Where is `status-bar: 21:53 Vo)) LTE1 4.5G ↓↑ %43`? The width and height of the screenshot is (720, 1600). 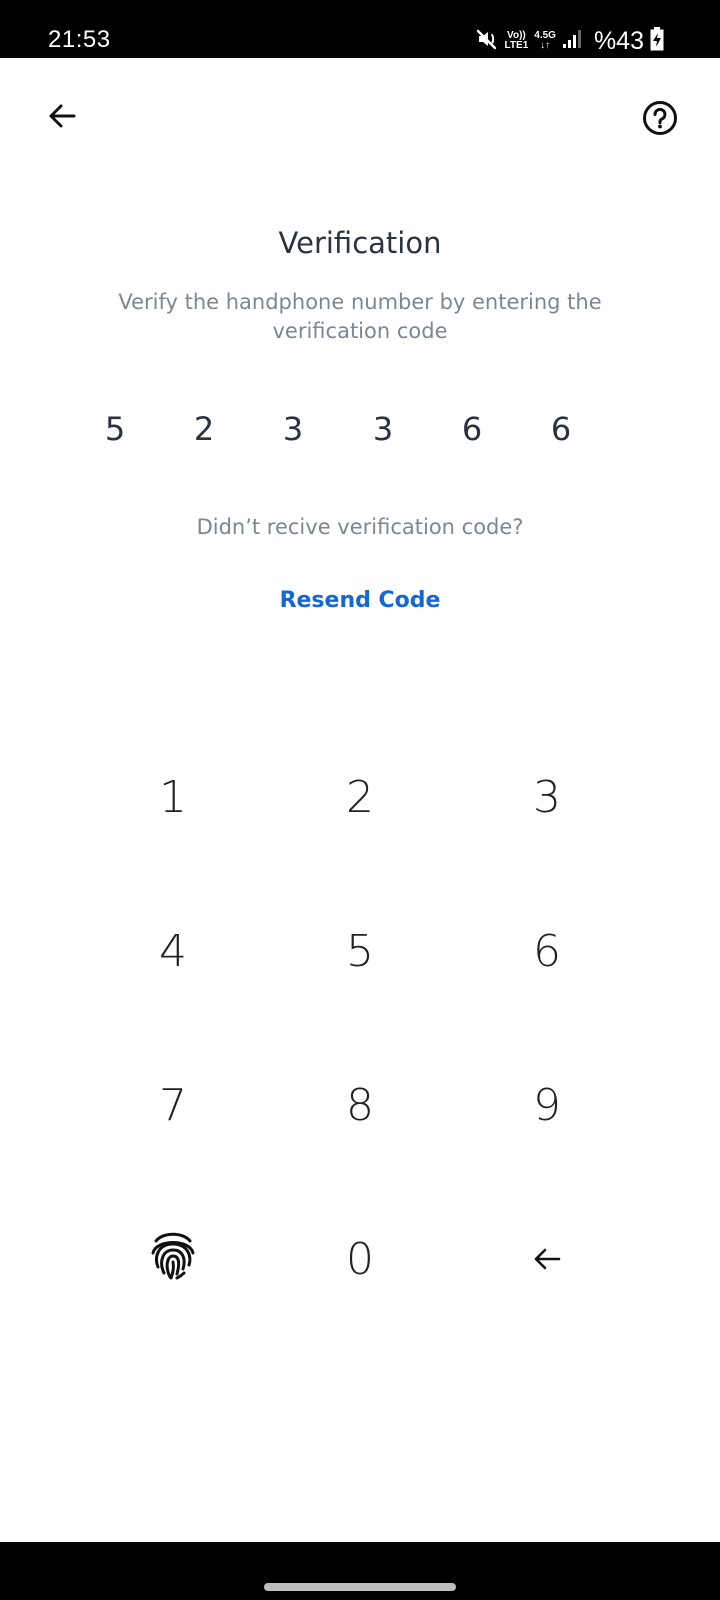 status-bar: 21:53 Vo)) LTE1 4.5G ↓↑ %43 is located at coordinates (360, 29).